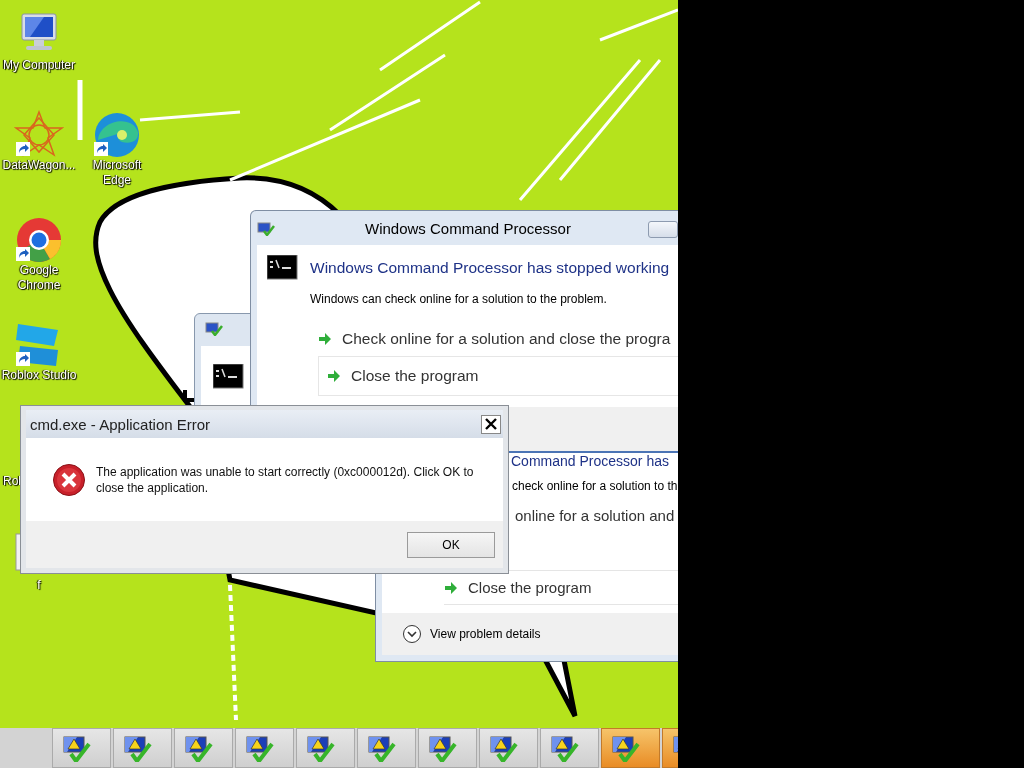 Image resolution: width=1024 pixels, height=768 pixels. I want to click on option-button: online for a solution and, so click(595, 515).